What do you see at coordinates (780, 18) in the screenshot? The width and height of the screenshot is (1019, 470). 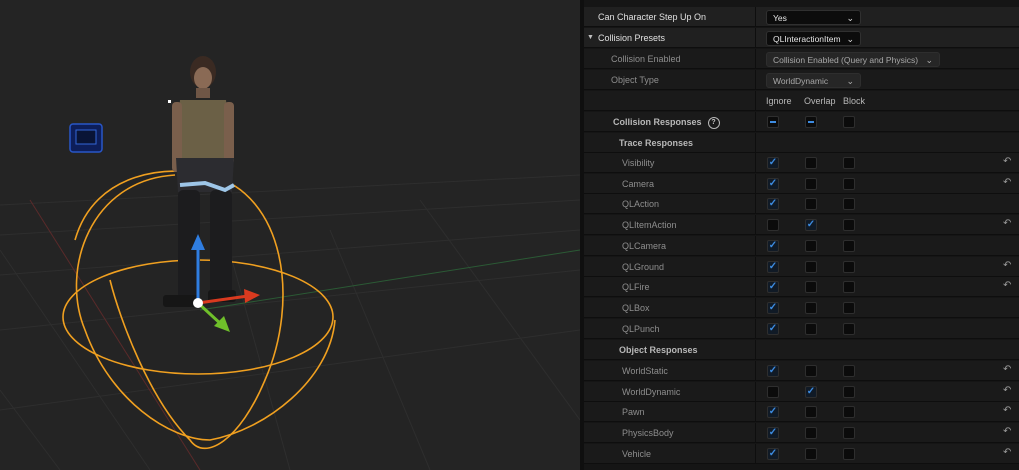 I see `step-up-value: Yes` at bounding box center [780, 18].